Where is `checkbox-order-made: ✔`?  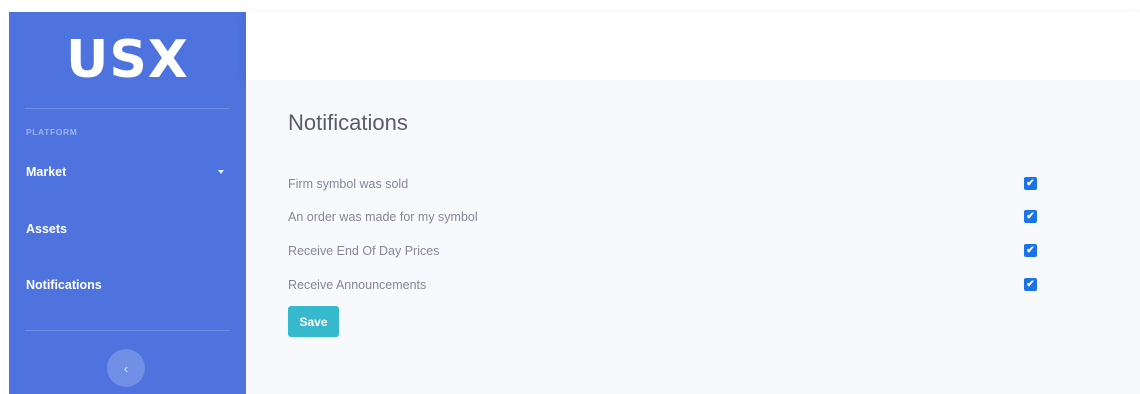 checkbox-order-made: ✔ is located at coordinates (1030, 216).